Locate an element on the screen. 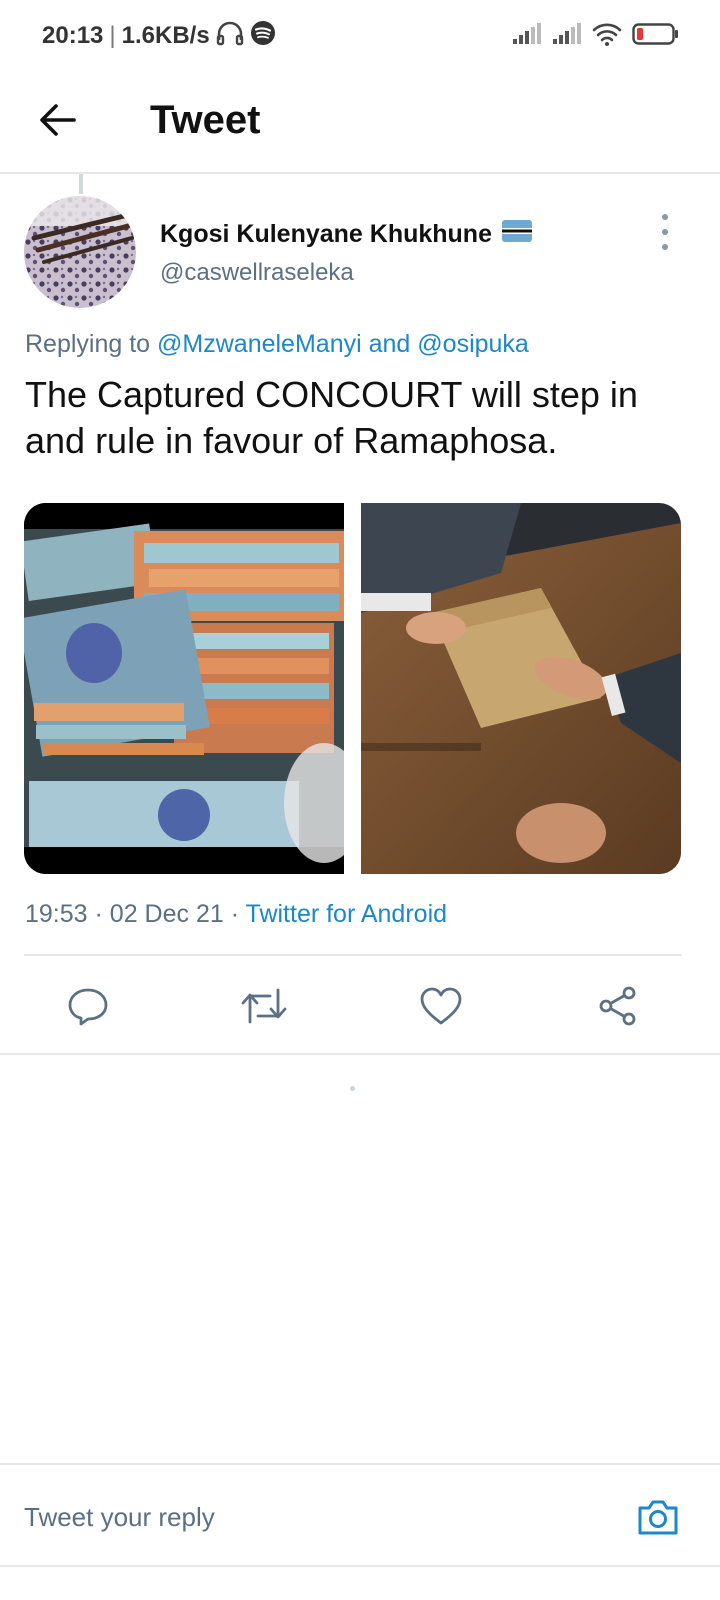  network-speed: 1.6KB/s is located at coordinates (165, 35).